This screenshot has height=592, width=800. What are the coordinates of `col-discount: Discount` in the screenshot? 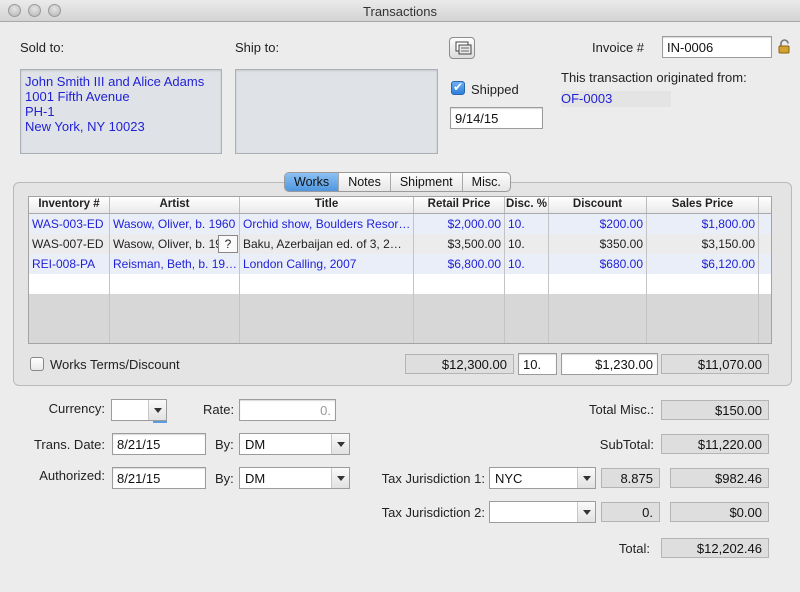 It's located at (598, 205).